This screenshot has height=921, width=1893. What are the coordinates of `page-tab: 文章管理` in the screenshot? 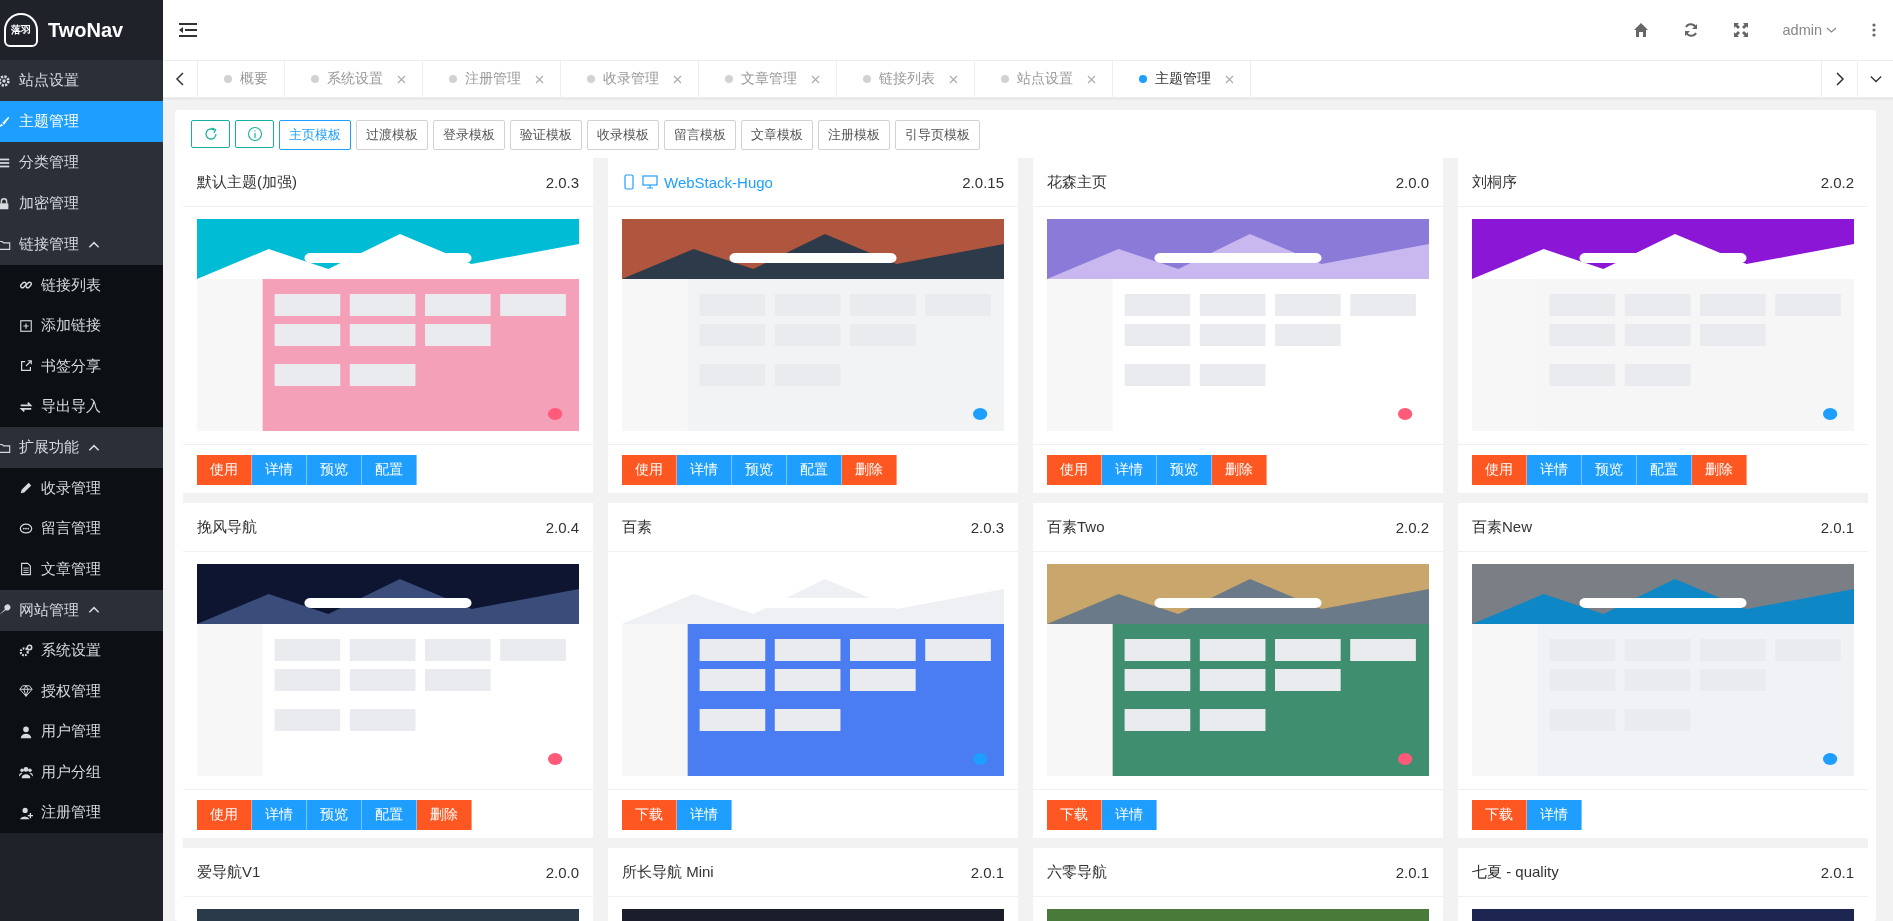 It's located at (768, 79).